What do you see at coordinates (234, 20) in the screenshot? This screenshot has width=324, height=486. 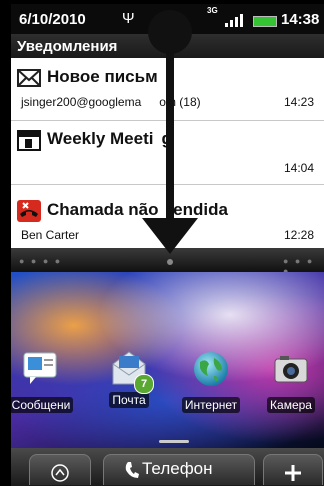 I see `signal-icon` at bounding box center [234, 20].